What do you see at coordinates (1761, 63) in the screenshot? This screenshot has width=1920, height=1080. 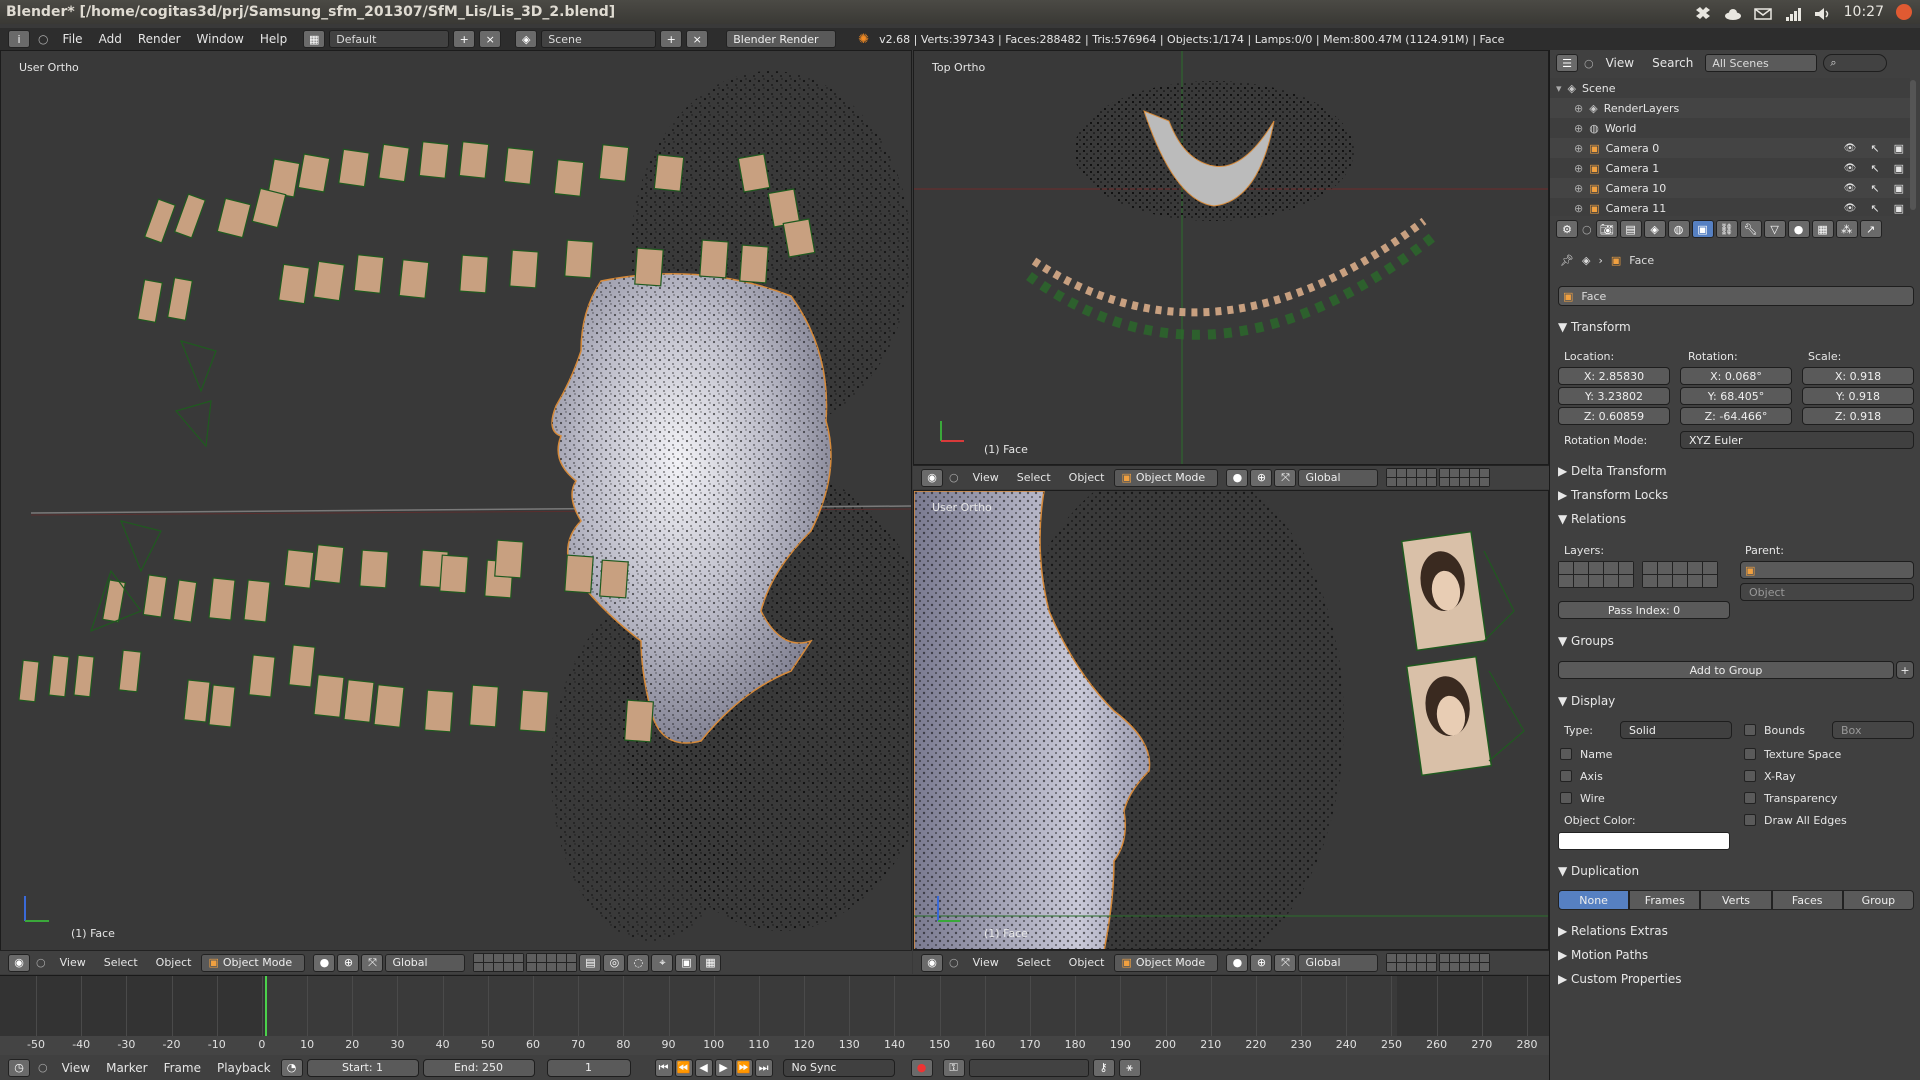 I see `outliner-filter-select: All Scenes` at bounding box center [1761, 63].